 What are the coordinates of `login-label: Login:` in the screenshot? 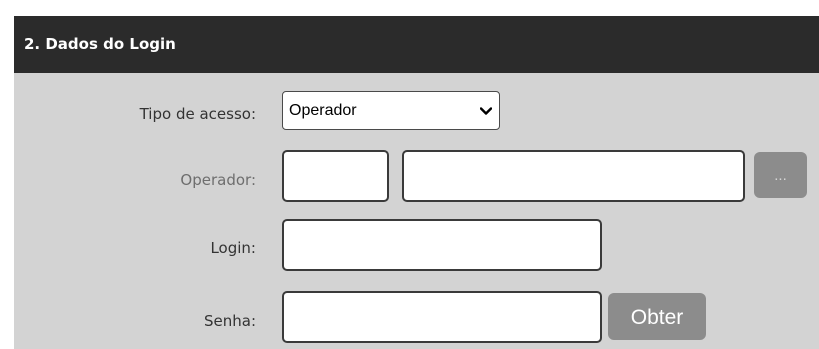 It's located at (233, 248).